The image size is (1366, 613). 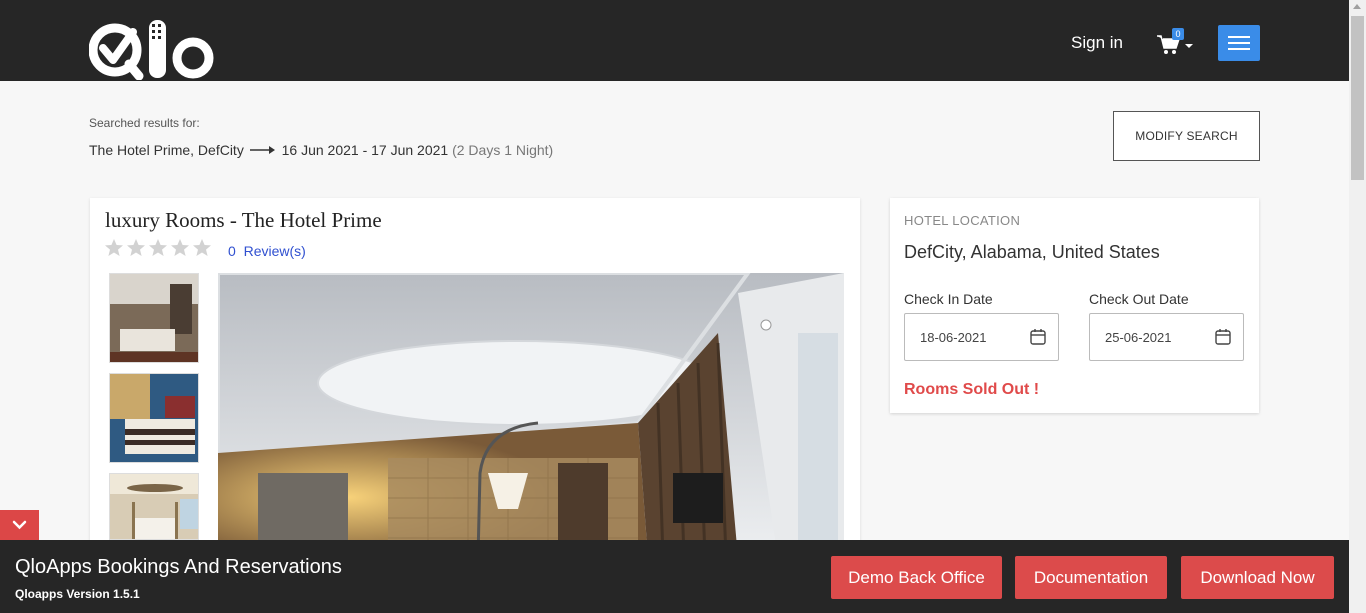 What do you see at coordinates (232, 251) in the screenshot?
I see `review-count: 0` at bounding box center [232, 251].